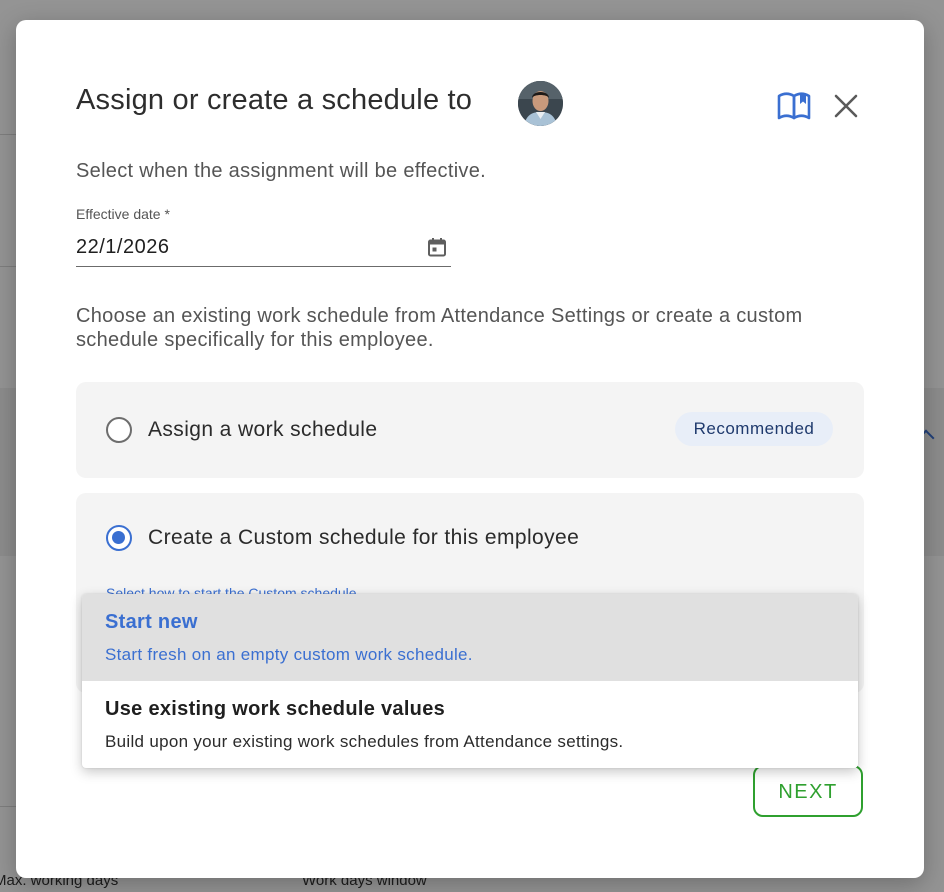 The height and width of the screenshot is (892, 944). I want to click on effective-date-field: Effective date * 22/1/2026, so click(263, 237).